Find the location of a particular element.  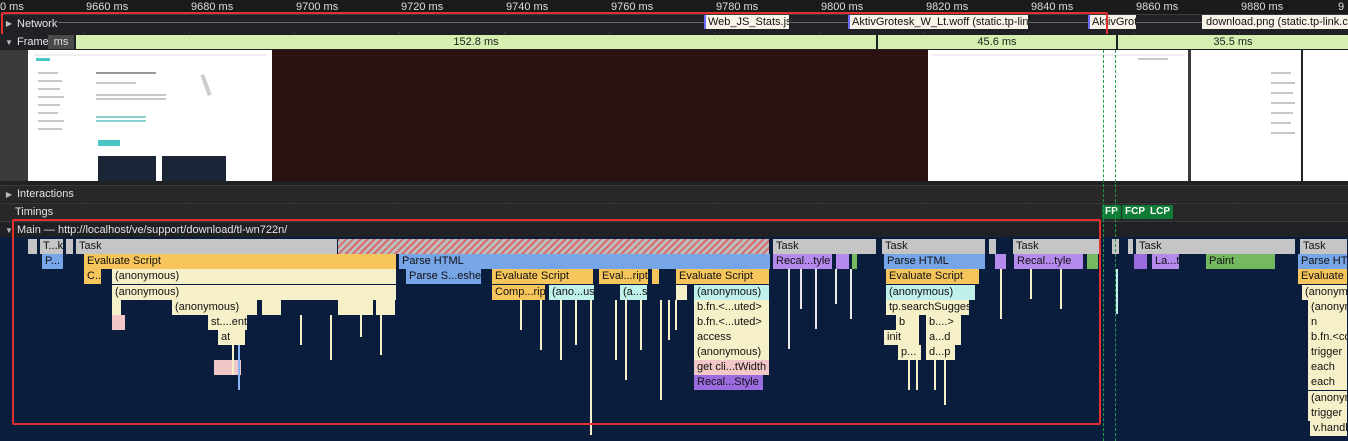

expand-triangle-icon: ▶ is located at coordinates (9, 194).